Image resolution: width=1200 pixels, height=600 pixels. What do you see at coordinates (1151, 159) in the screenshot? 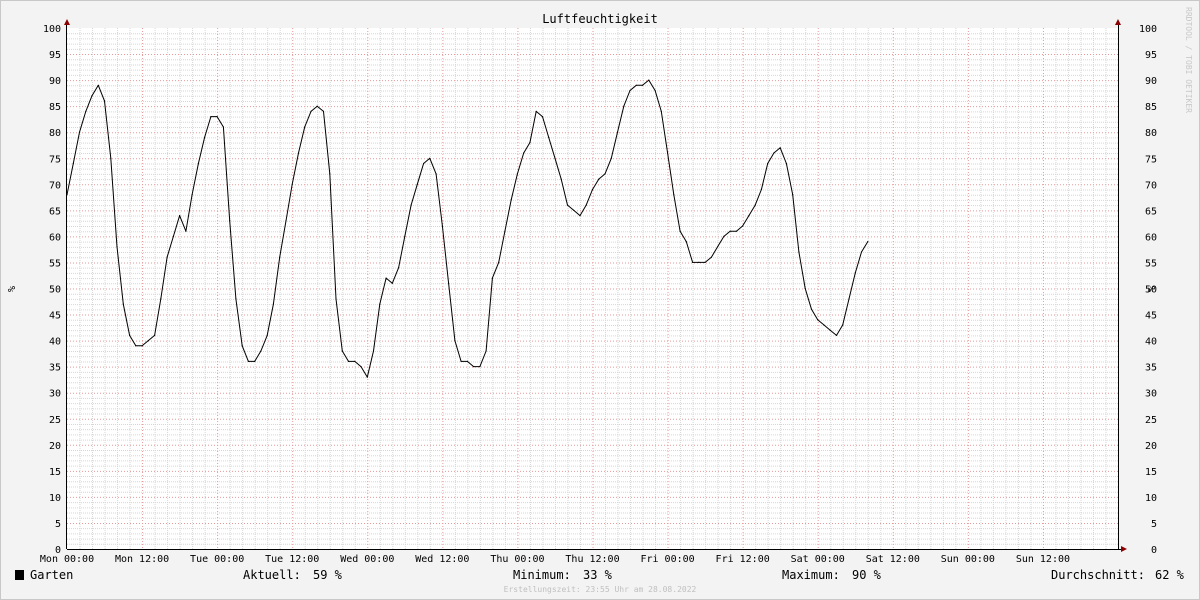
I see `y-tick-label-right: 75` at bounding box center [1151, 159].